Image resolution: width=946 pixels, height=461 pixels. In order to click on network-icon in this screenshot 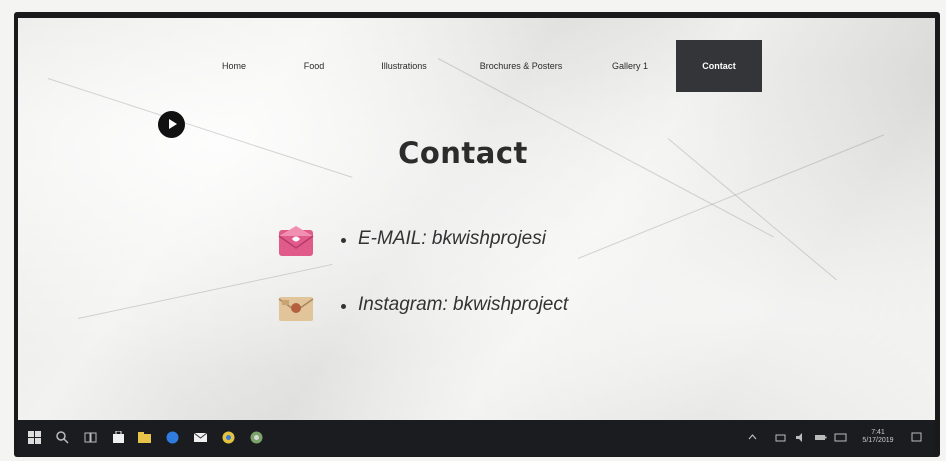, I will do `click(780, 437)`.